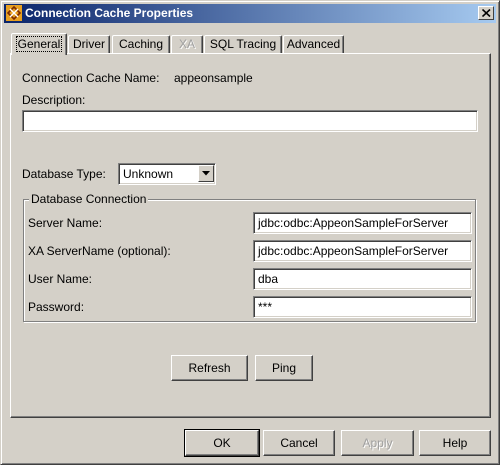 This screenshot has width=500, height=465. I want to click on group-title: Database Connection, so click(89, 199).